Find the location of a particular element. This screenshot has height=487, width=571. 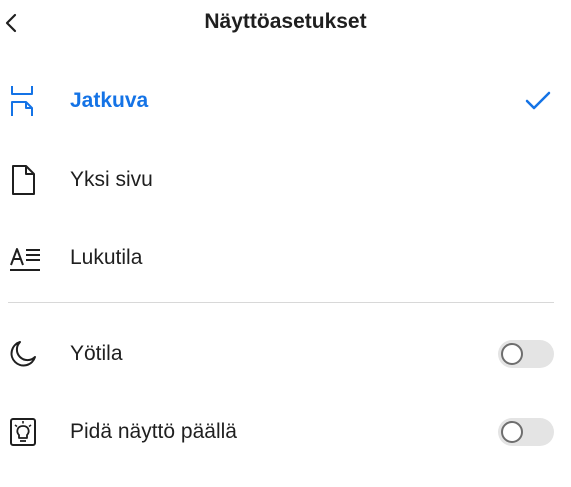

header-bar: Näyttöasetukset is located at coordinates (285, 23).